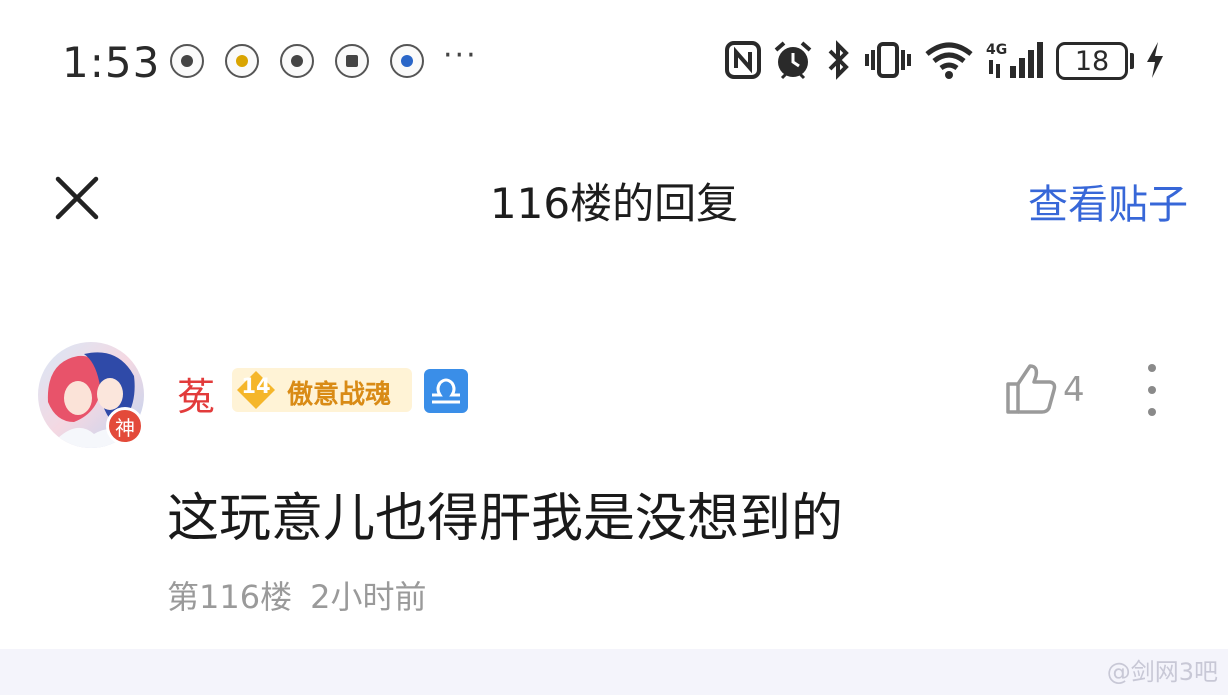  I want to click on libra-icon, so click(446, 391).